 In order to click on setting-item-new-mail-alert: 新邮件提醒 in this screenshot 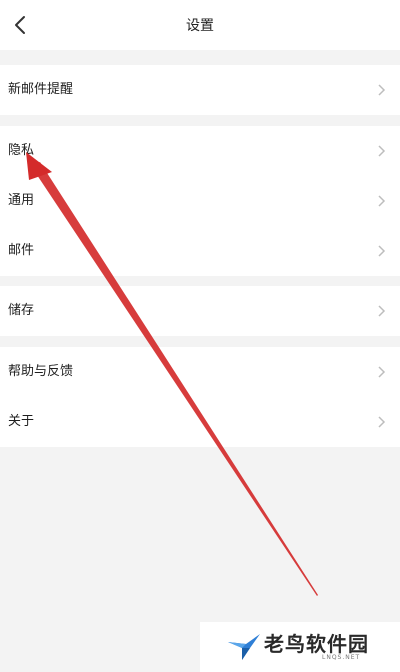, I will do `click(200, 90)`.